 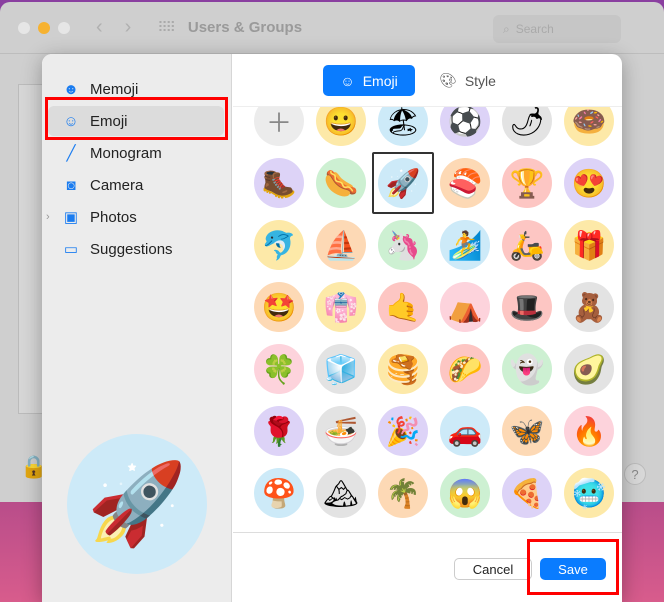 I want to click on emoji-option: 🧊, so click(x=341, y=369).